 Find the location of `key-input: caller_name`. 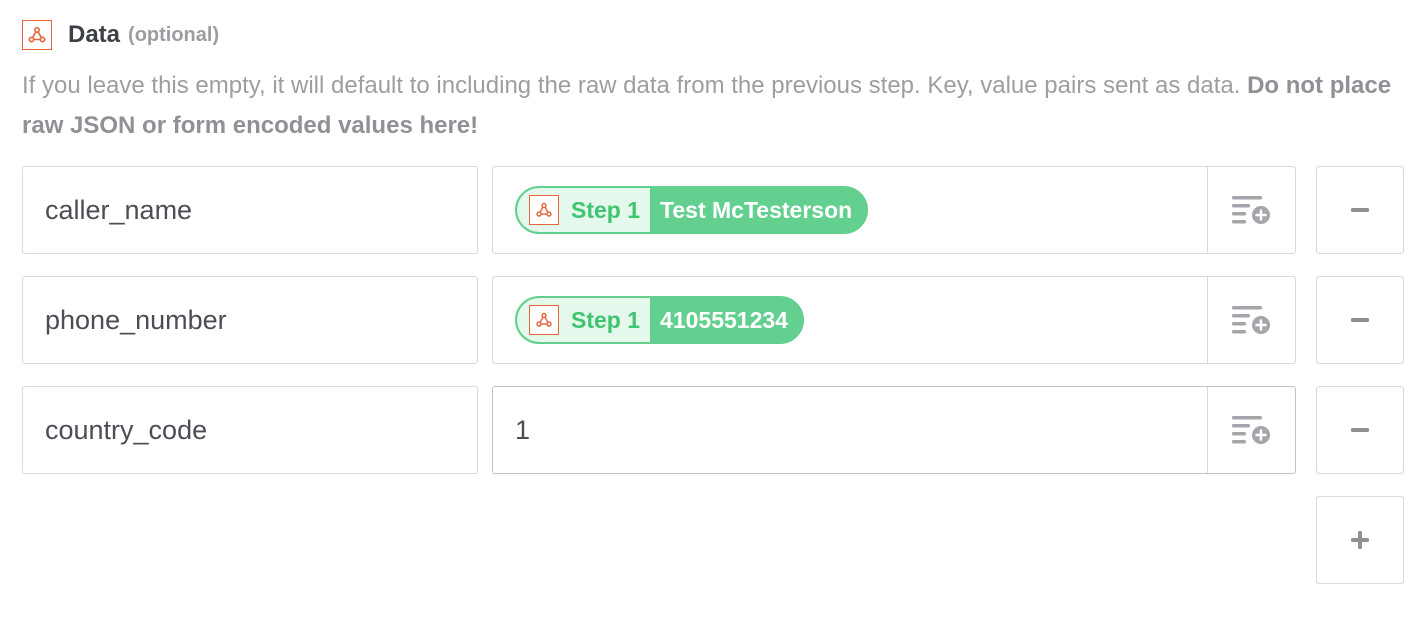

key-input: caller_name is located at coordinates (250, 210).